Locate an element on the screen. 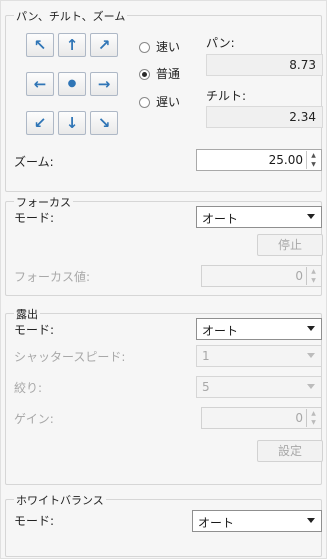  speed-slow-label: 遅い is located at coordinates (168, 102).